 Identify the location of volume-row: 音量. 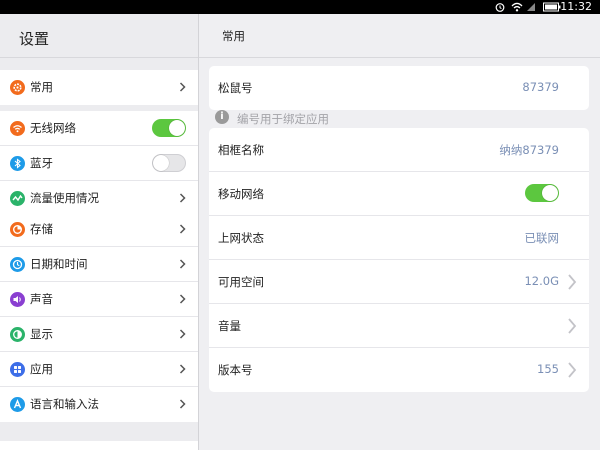
(399, 326).